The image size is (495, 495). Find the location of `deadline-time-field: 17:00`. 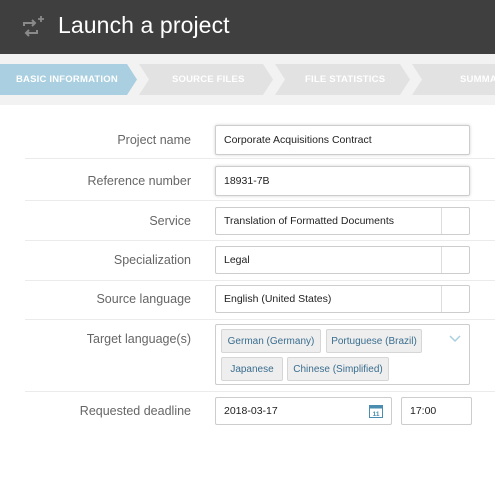

deadline-time-field: 17:00 is located at coordinates (436, 411).